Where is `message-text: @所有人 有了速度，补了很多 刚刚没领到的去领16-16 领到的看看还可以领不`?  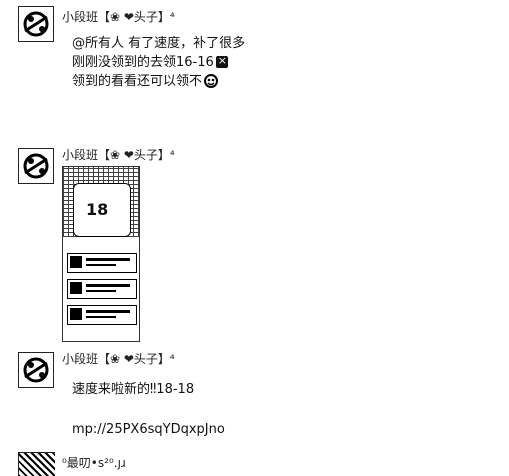 message-text: @所有人 有了速度，补了很多 刚刚没领到的去领16-16 领到的看看还可以领不 is located at coordinates (158, 62).